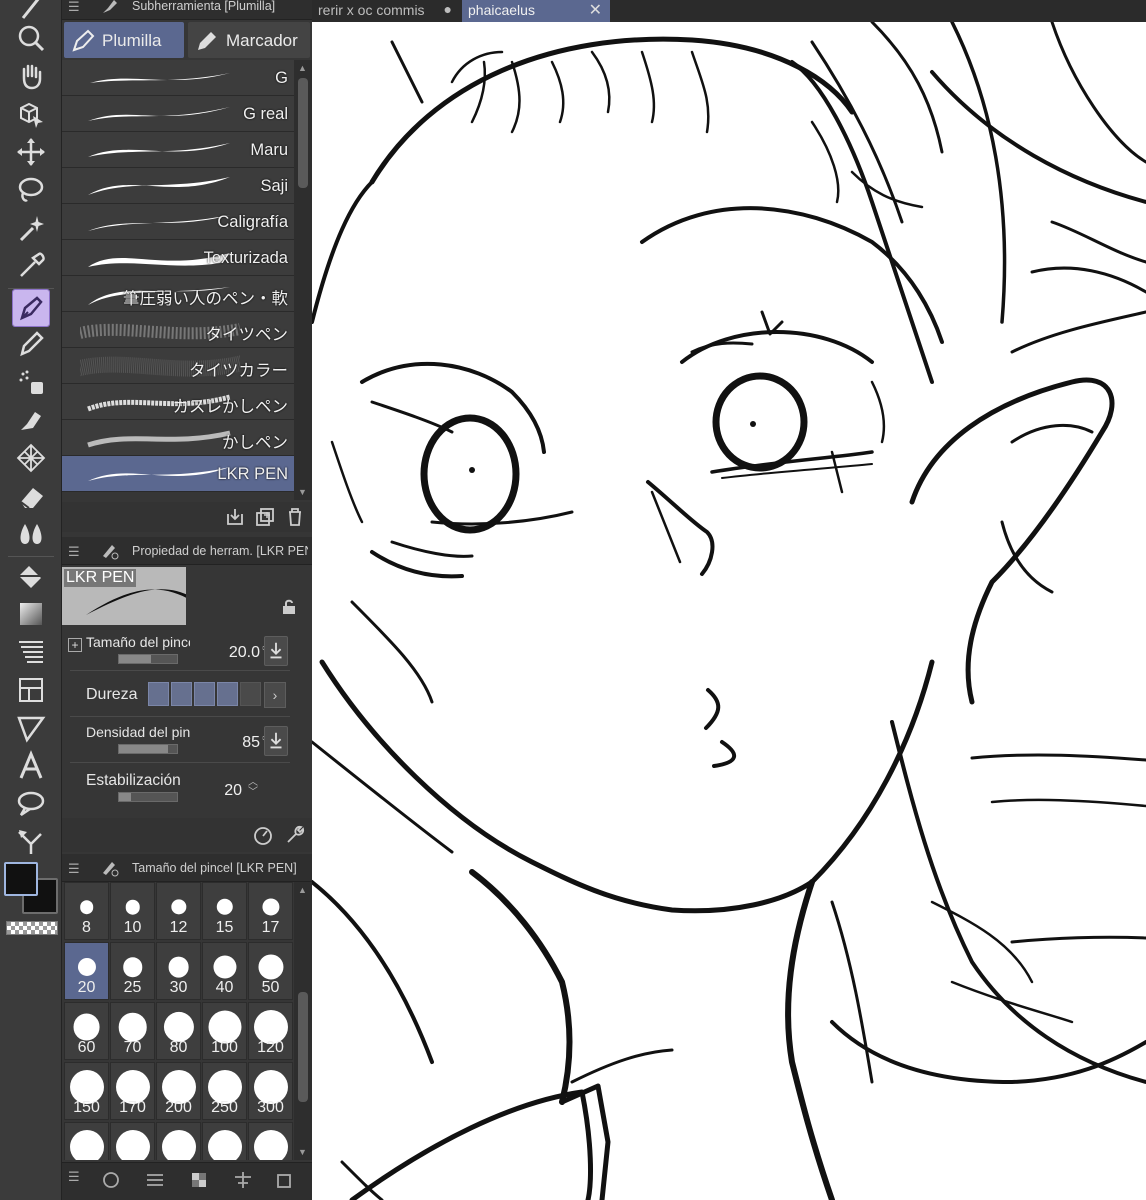 The width and height of the screenshot is (1146, 1200). What do you see at coordinates (199, 1180) in the screenshot?
I see `color-set-icon` at bounding box center [199, 1180].